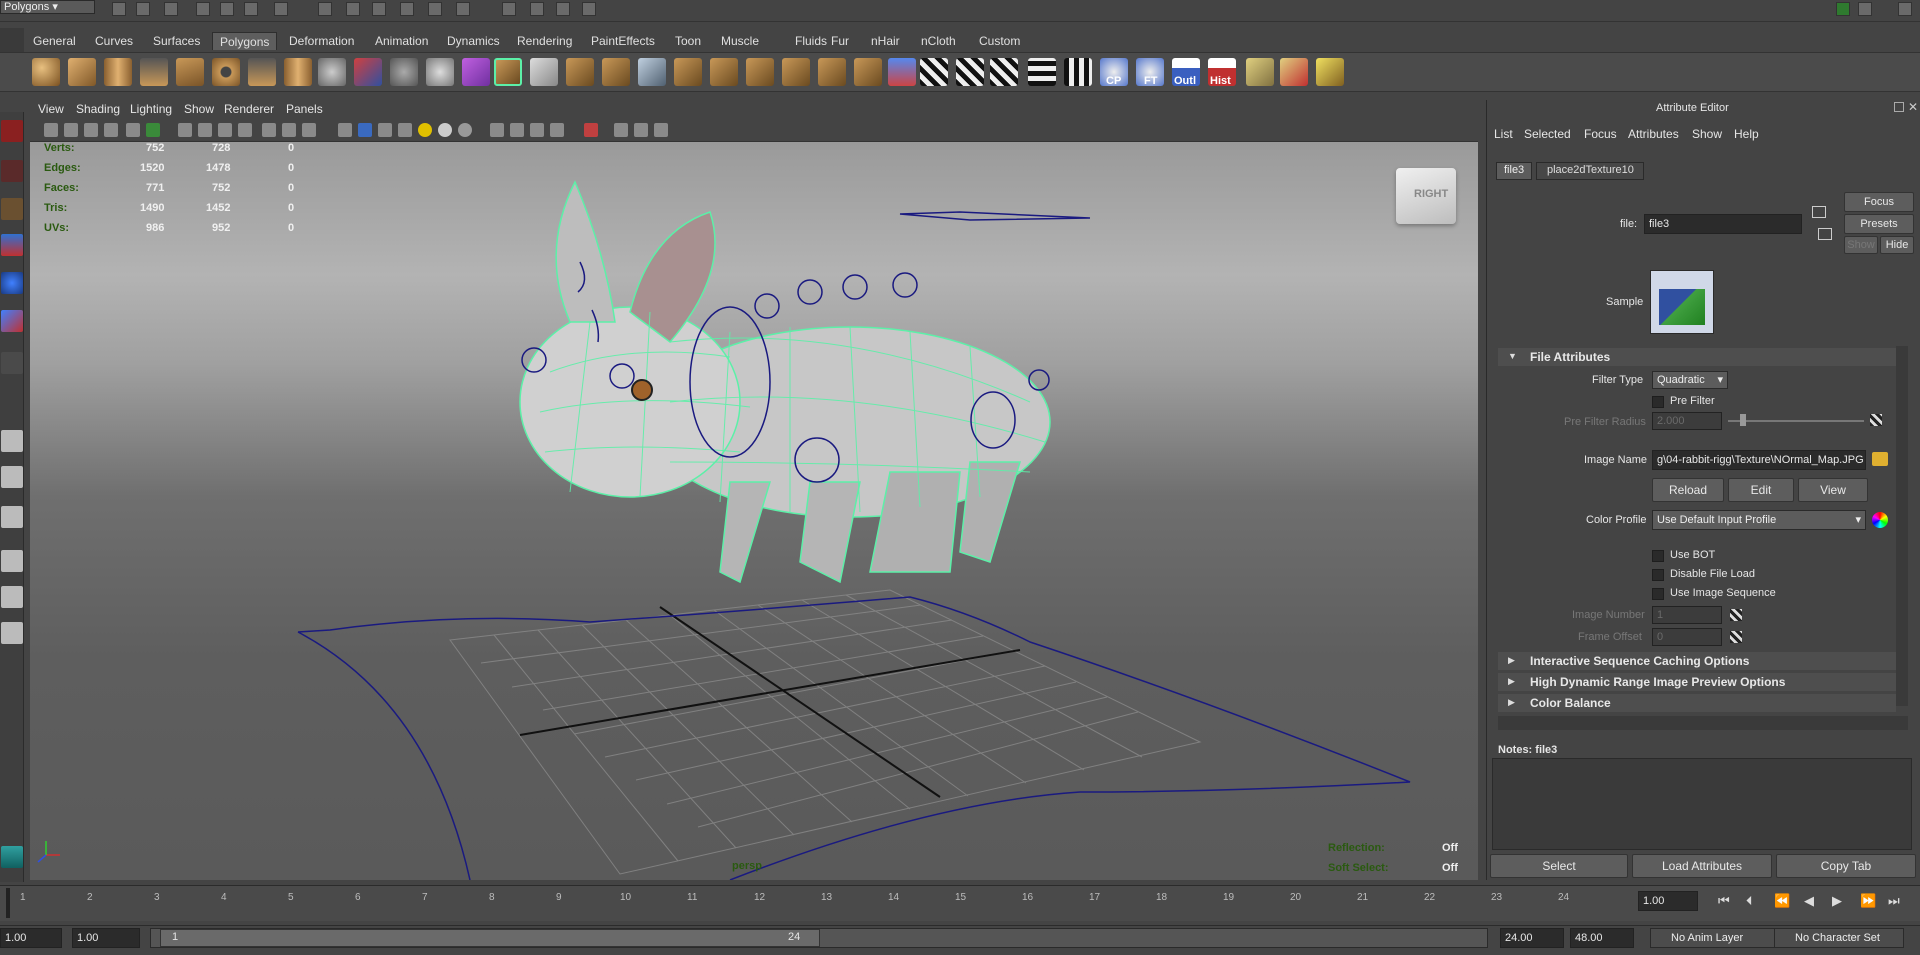 This screenshot has height=955, width=1920. Describe the element at coordinates (832, 72) in the screenshot. I see `merge-vertex-icon` at that location.